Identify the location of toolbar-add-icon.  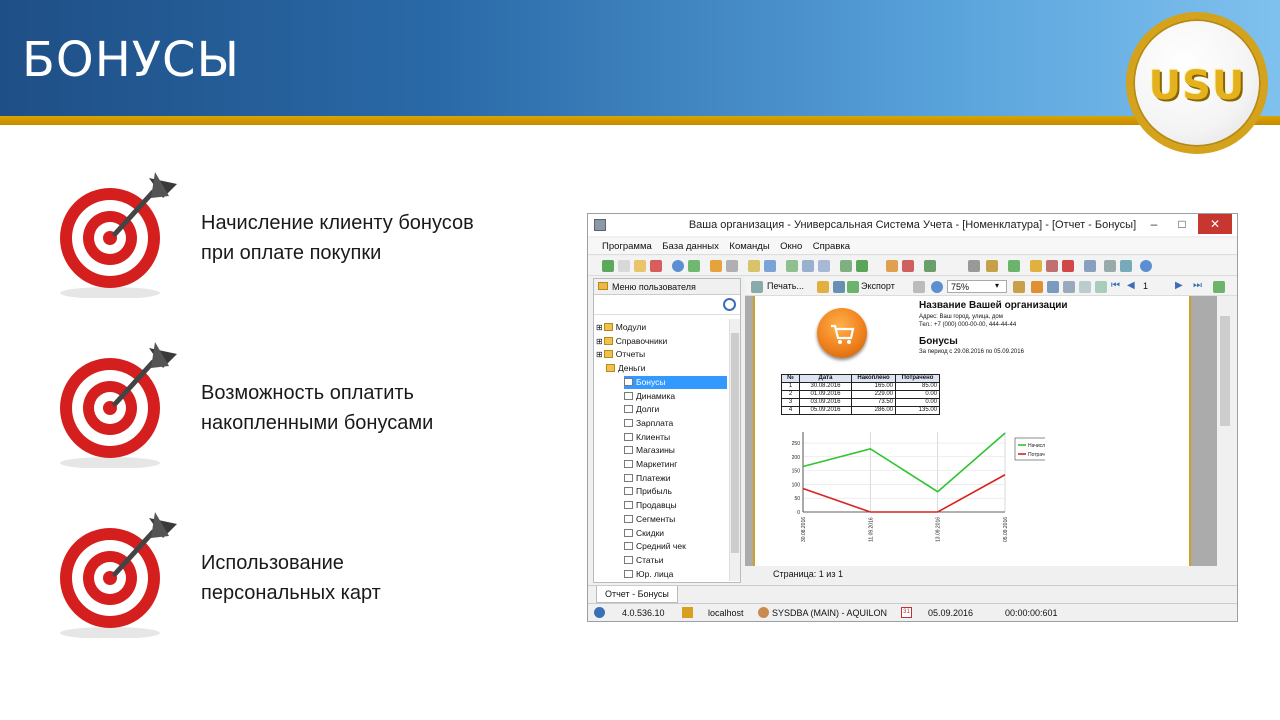
(608, 266).